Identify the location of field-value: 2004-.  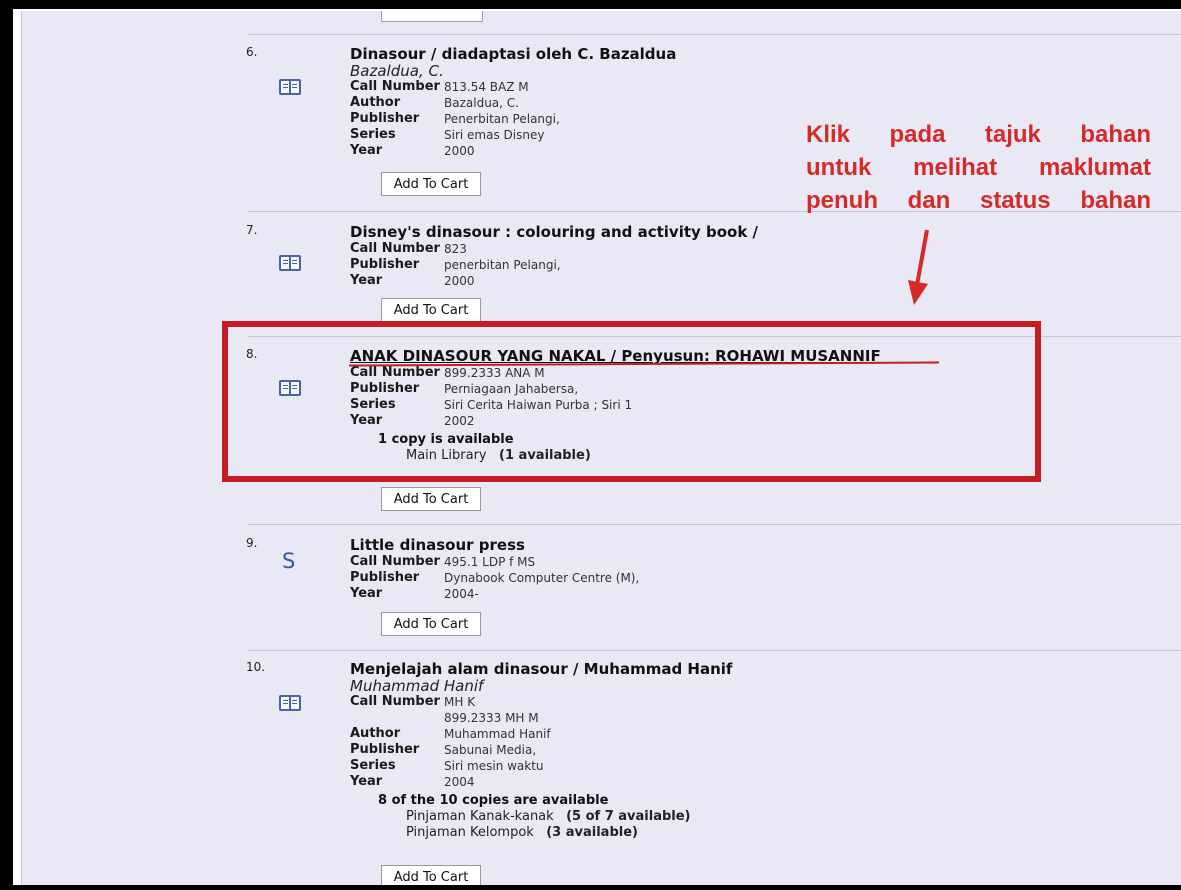
(461, 594).